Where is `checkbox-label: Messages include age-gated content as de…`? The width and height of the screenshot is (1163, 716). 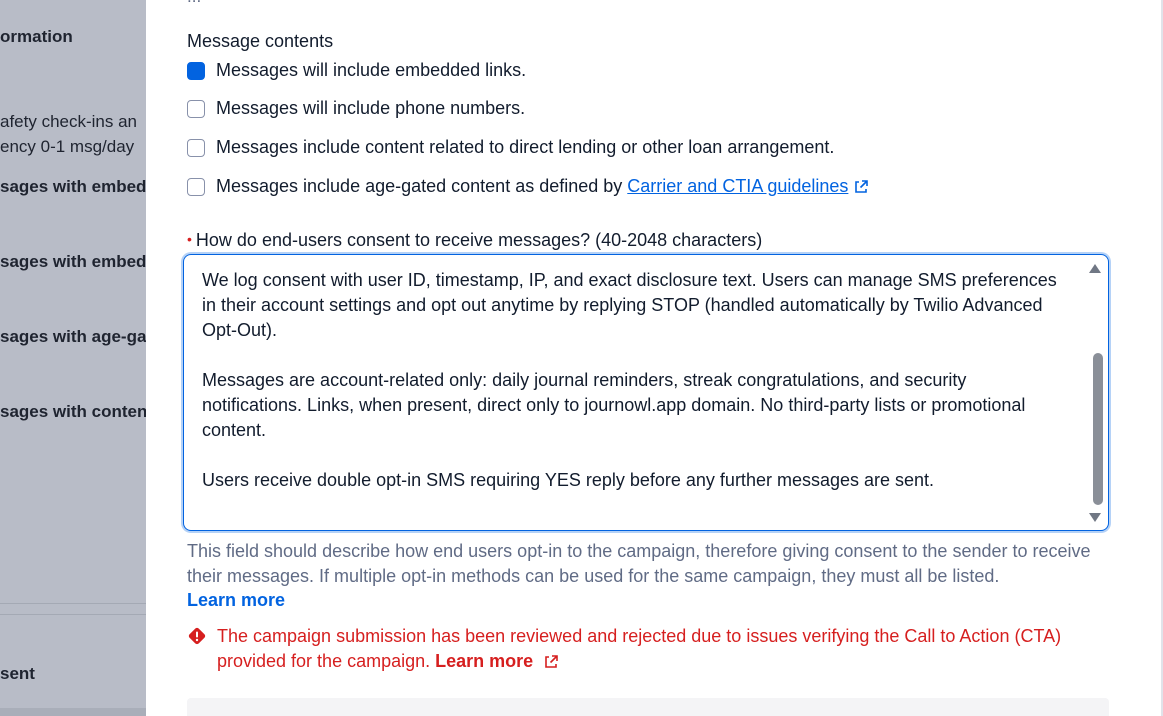 checkbox-label: Messages include age-gated content as de… is located at coordinates (422, 186).